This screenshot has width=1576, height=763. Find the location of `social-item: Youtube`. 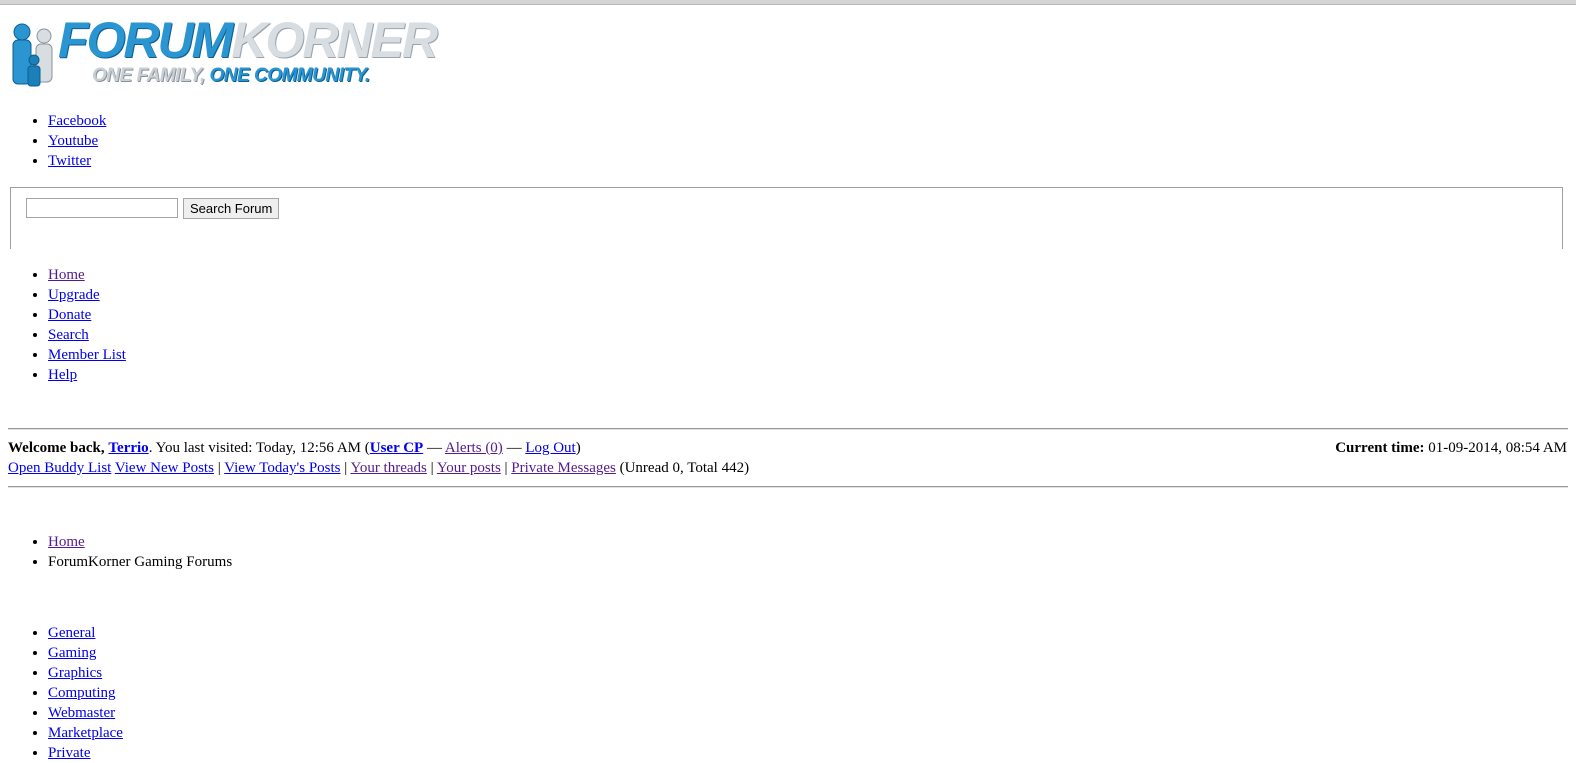

social-item: Youtube is located at coordinates (77, 141).